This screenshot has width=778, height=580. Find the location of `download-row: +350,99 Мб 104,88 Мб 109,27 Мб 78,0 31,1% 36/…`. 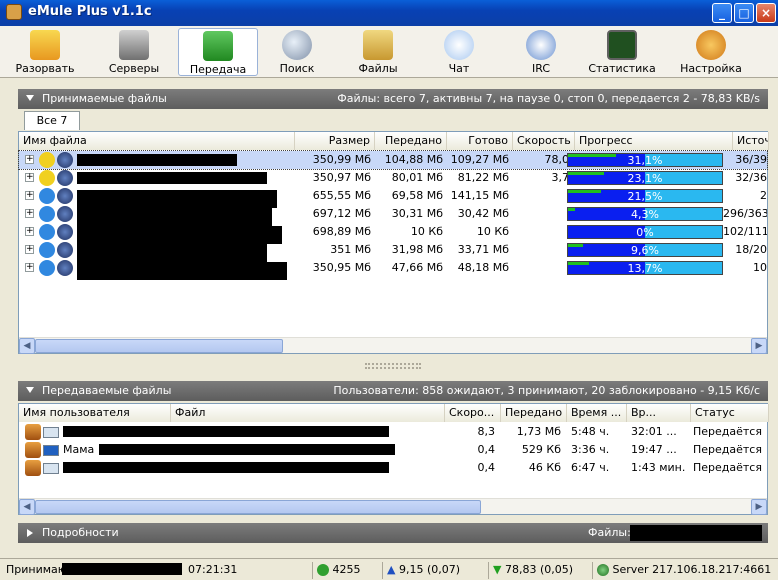

download-row: +350,99 Мб 104,88 Мб 109,27 Мб 78,0 31,1% 36/… is located at coordinates (393, 160).